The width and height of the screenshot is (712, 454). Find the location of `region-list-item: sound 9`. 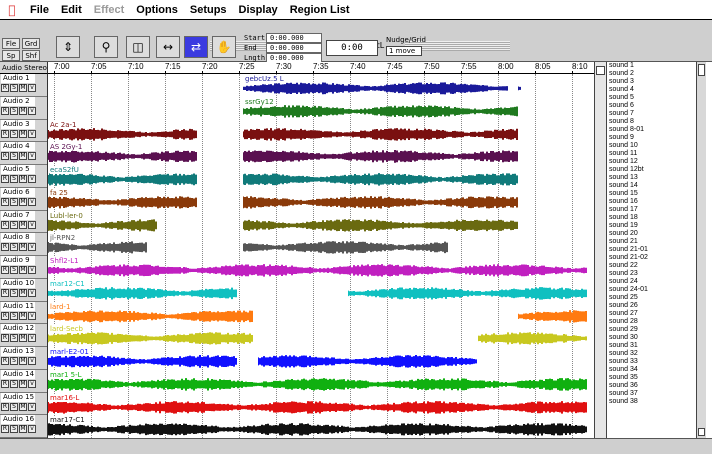

region-list-item: sound 9 is located at coordinates (656, 138).